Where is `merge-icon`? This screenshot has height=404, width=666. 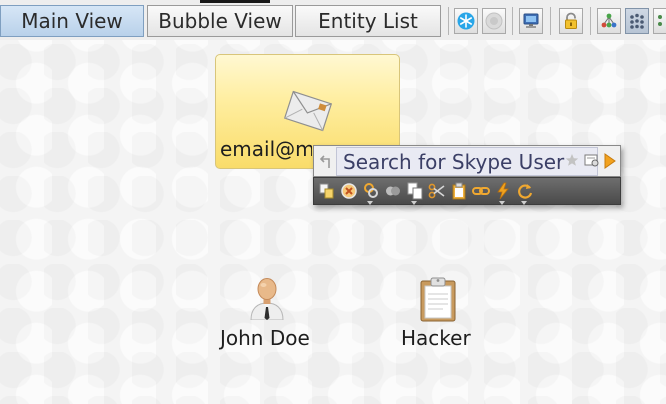 merge-icon is located at coordinates (393, 191).